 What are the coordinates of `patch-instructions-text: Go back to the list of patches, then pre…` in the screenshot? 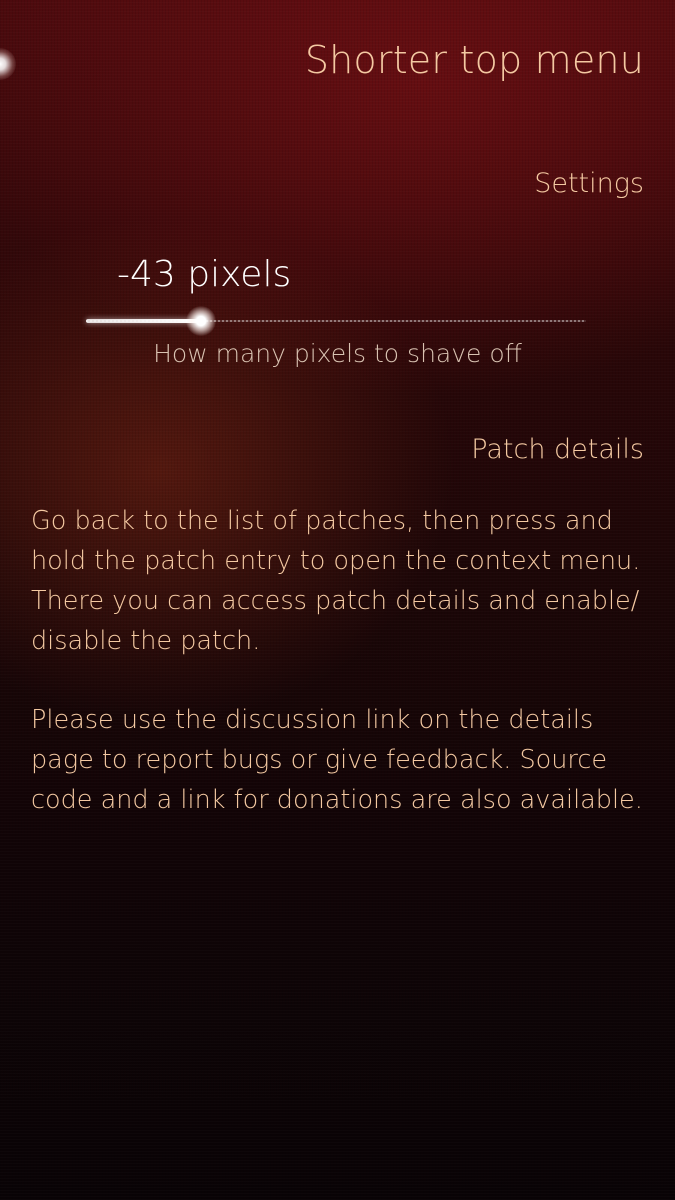 It's located at (336, 581).